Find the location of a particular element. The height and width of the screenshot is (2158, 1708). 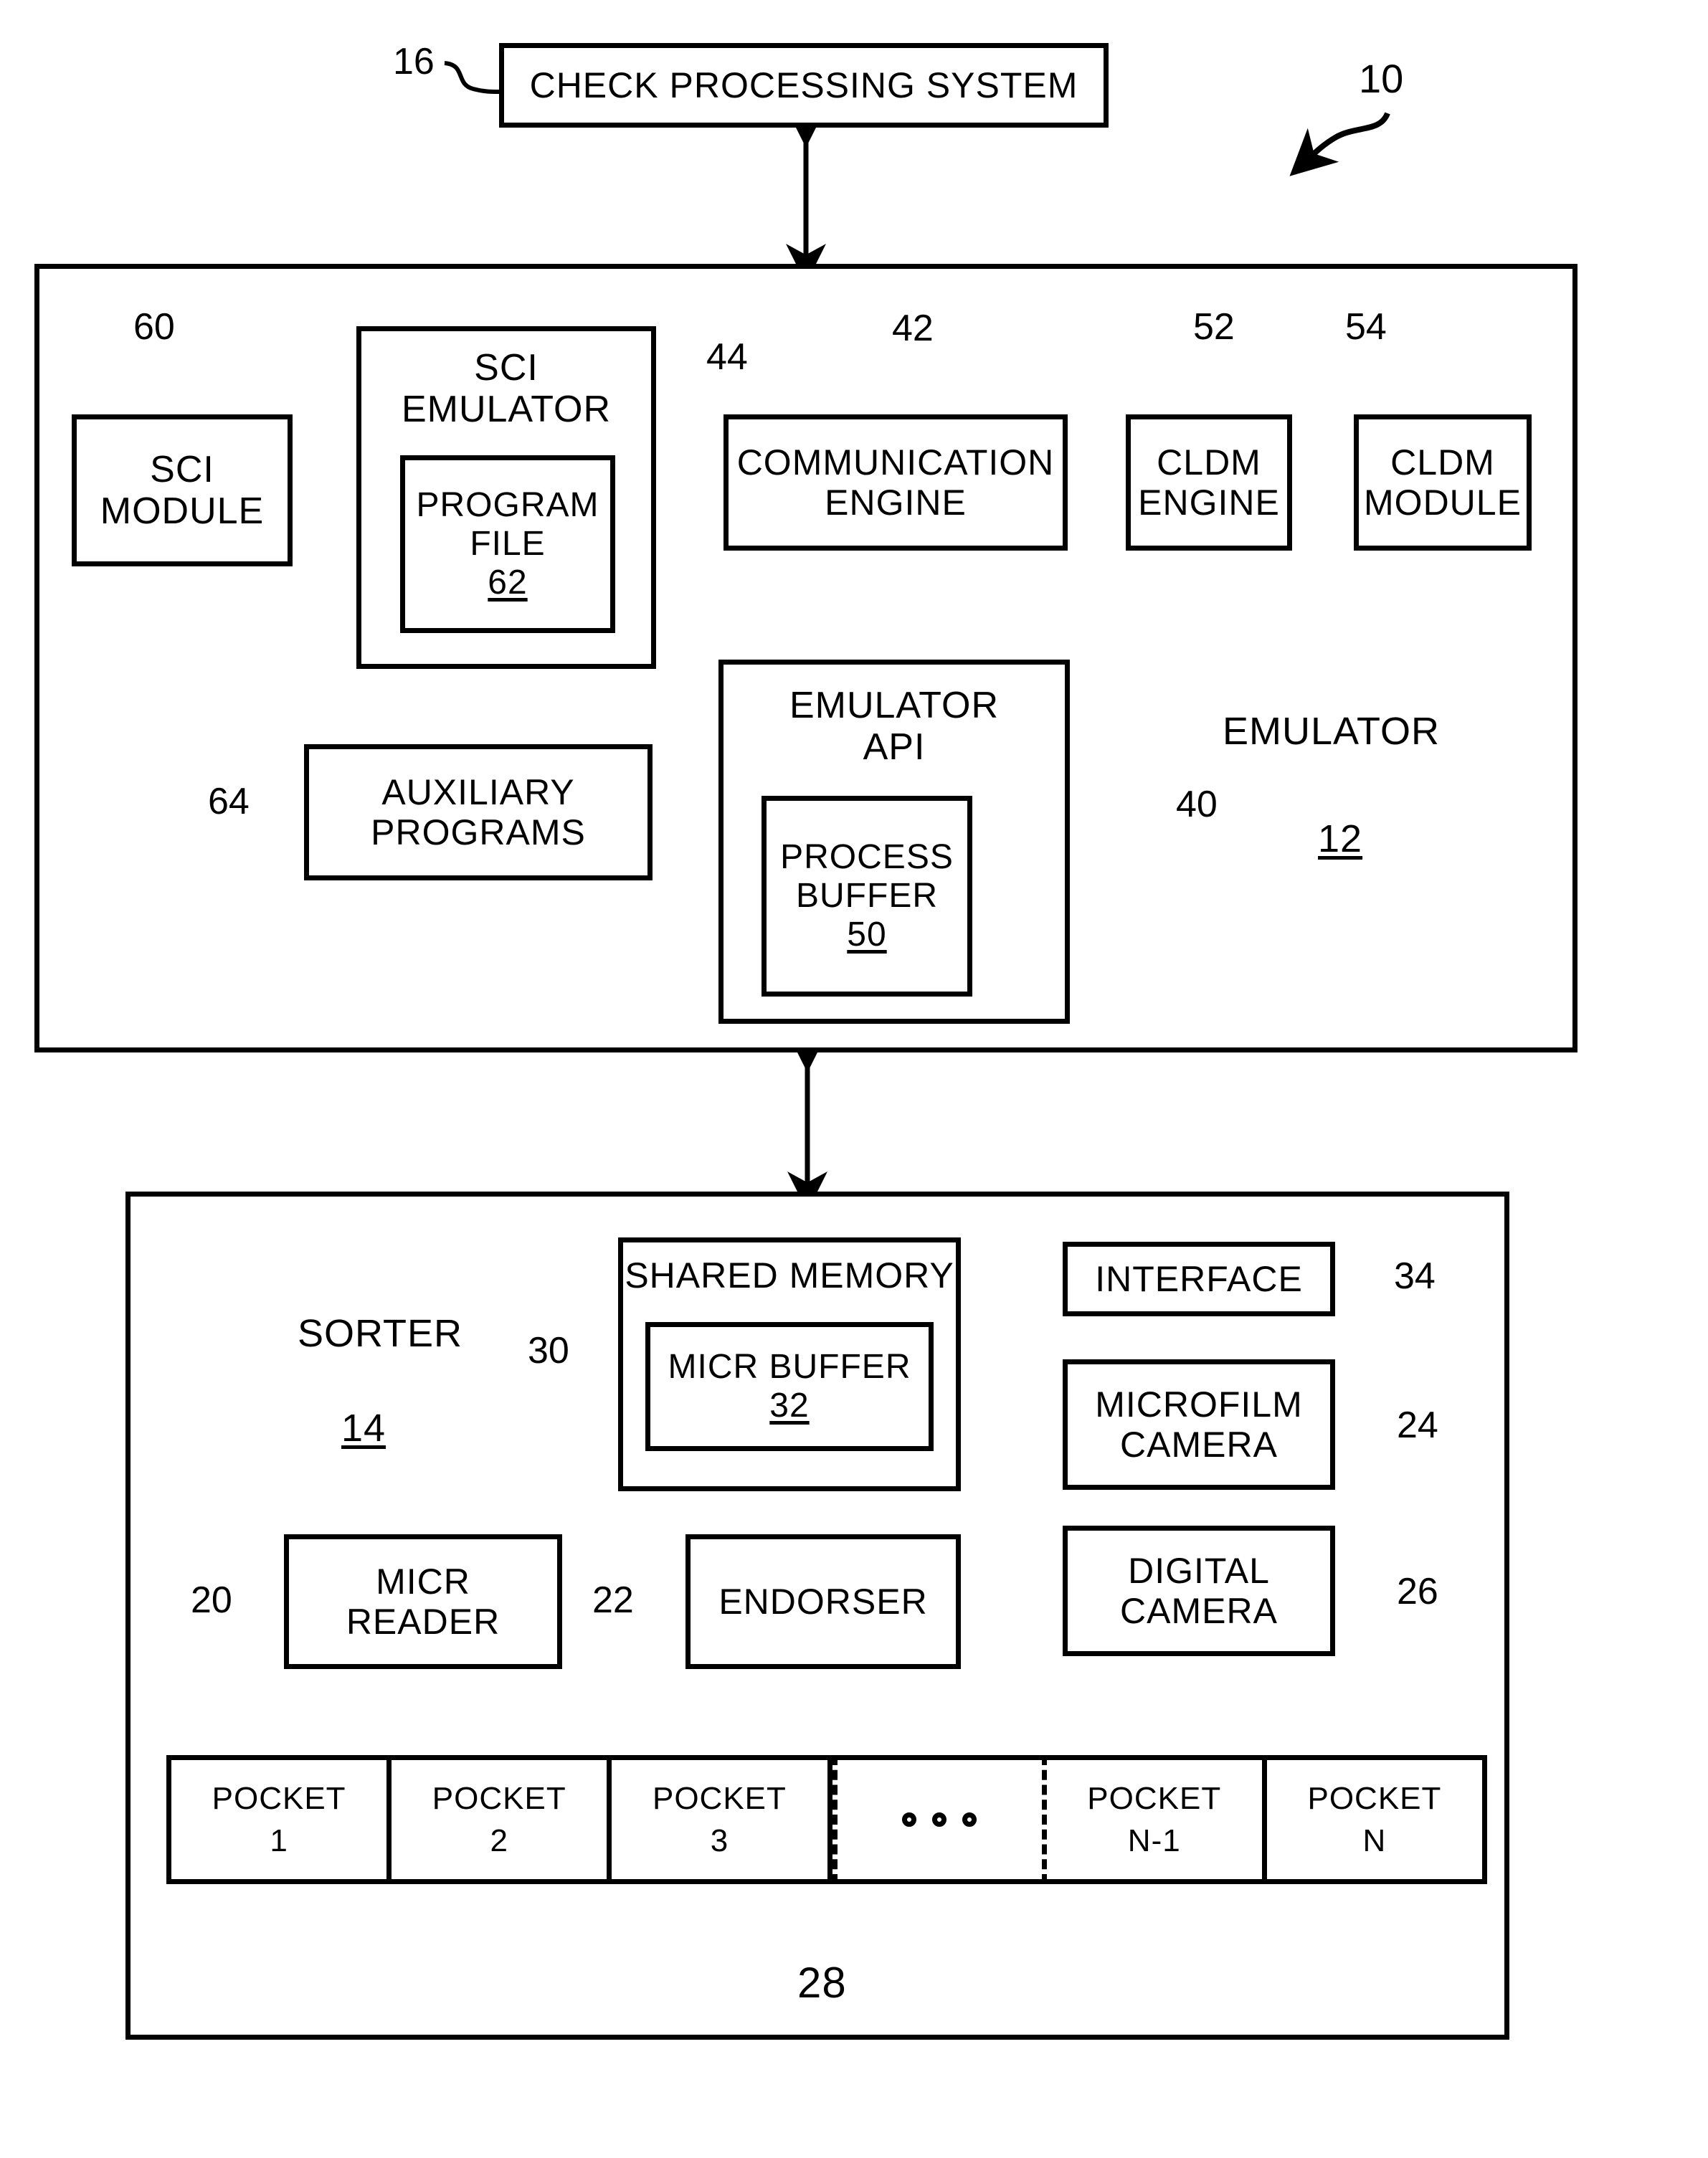

micr-reader-box: MICR READER is located at coordinates (423, 1601).